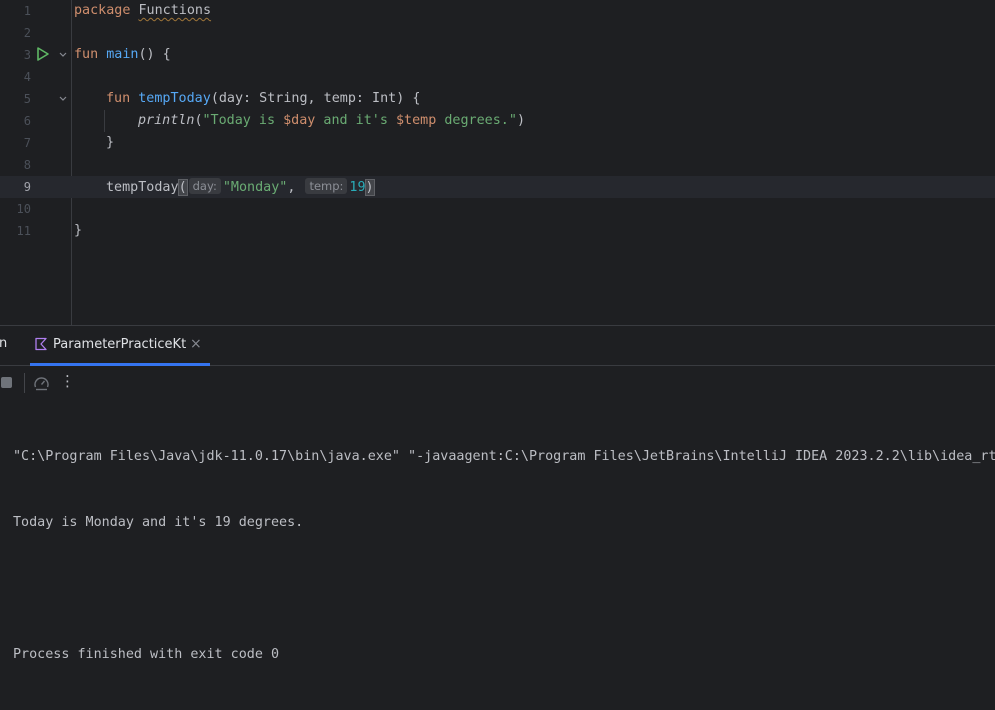  What do you see at coordinates (23, 231) in the screenshot?
I see `line-number: 11` at bounding box center [23, 231].